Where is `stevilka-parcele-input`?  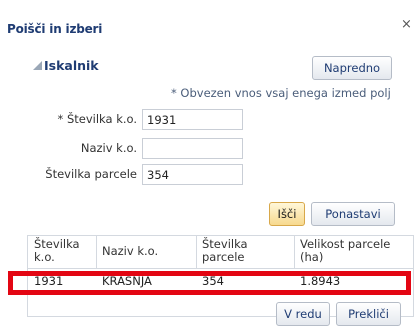 stevilka-parcele-input is located at coordinates (192, 174).